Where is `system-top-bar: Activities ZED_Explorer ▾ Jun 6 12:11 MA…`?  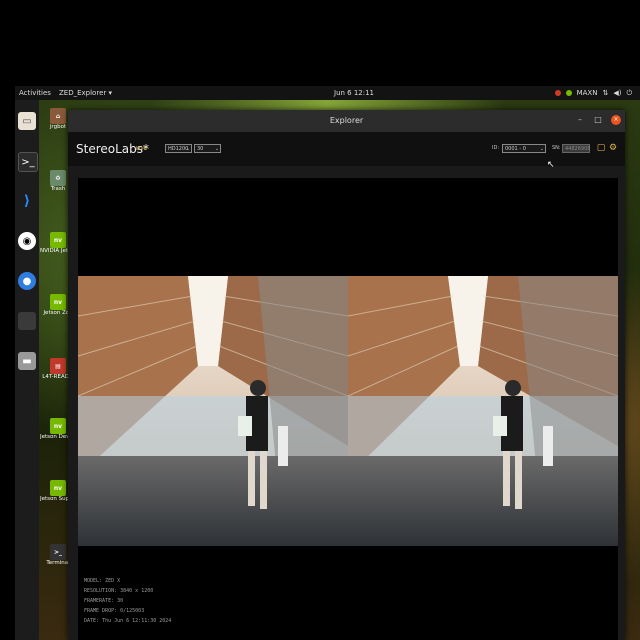
system-top-bar: Activities ZED_Explorer ▾ Jun 6 12:11 MA… is located at coordinates (327, 93).